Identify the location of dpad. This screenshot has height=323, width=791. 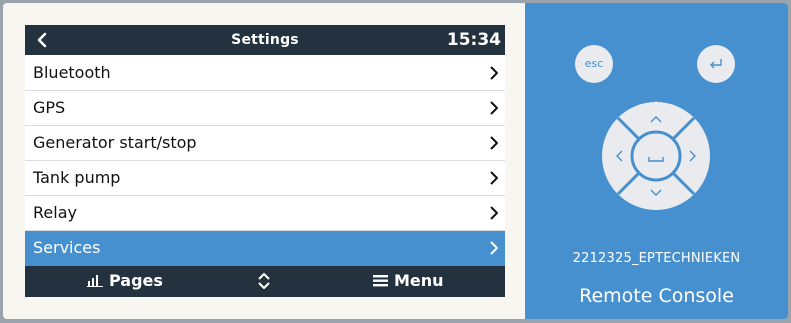
(656, 156).